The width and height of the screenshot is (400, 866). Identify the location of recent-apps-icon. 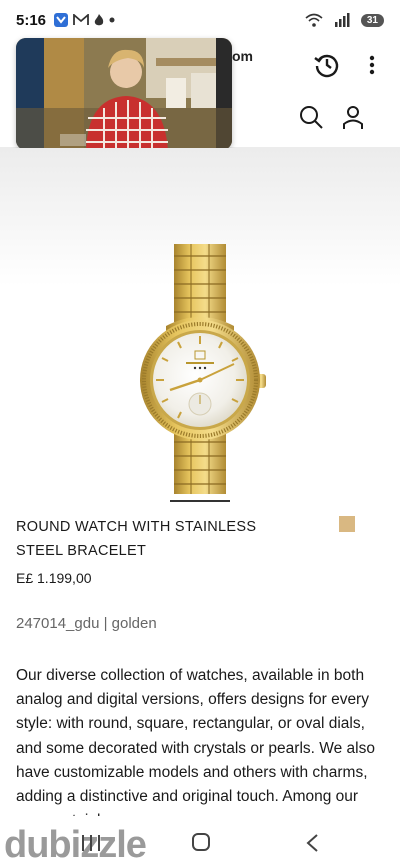
(91, 843).